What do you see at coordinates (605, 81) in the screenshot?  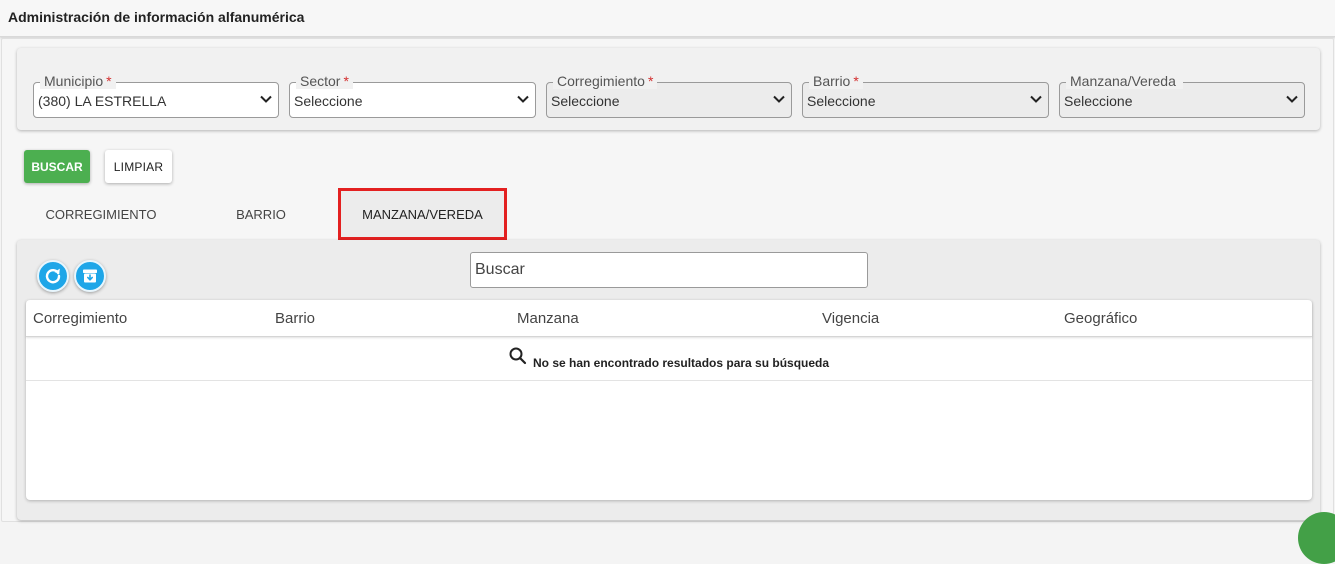 I see `corregimiento-label: Corregimiento *` at bounding box center [605, 81].